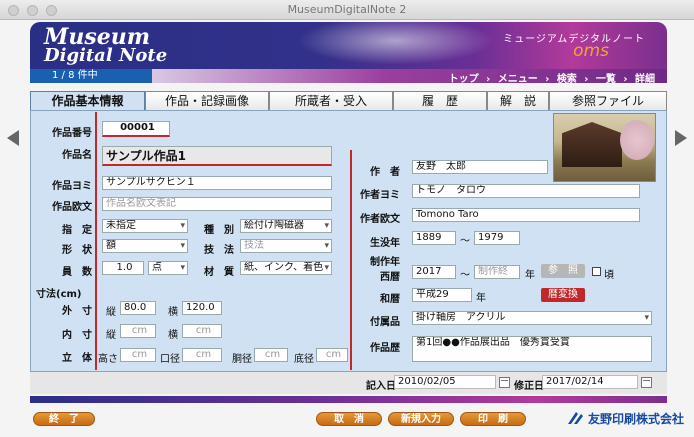 The width and height of the screenshot is (694, 437). What do you see at coordinates (464, 79) in the screenshot?
I see `nav-top-link: トップ` at bounding box center [464, 79].